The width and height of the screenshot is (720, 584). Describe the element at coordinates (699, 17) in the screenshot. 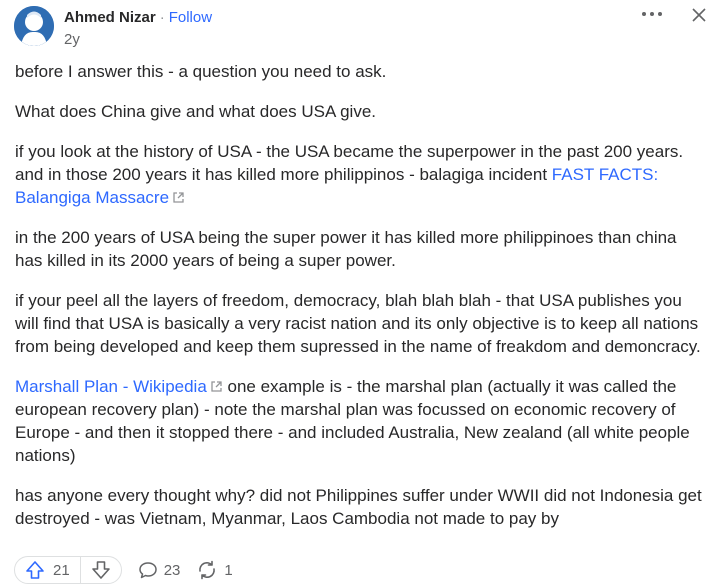

I see `close-icon` at that location.